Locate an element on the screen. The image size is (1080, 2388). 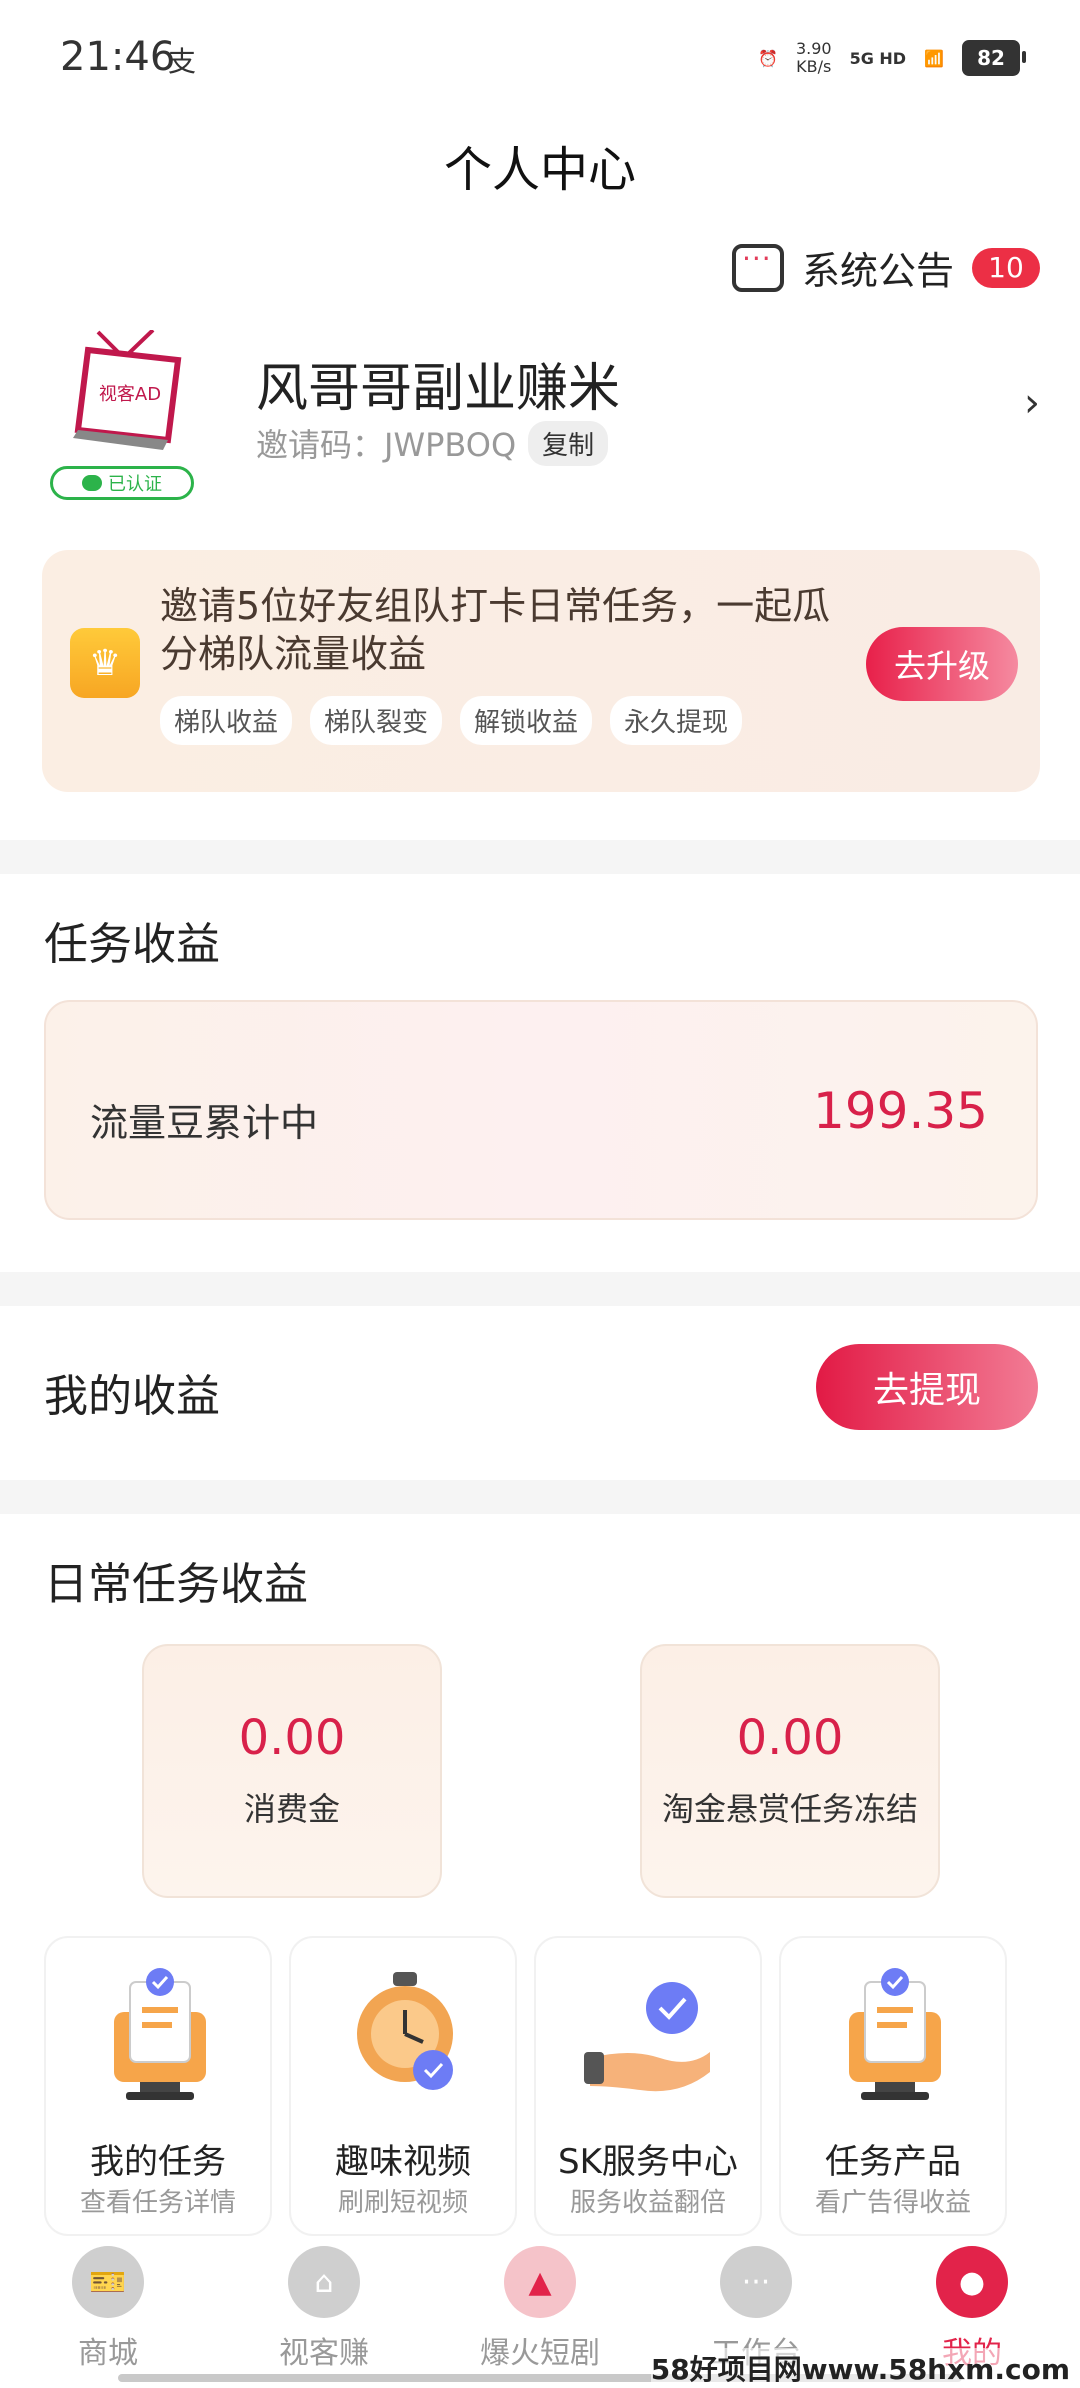
verified-badge: 已认证 is located at coordinates (122, 483).